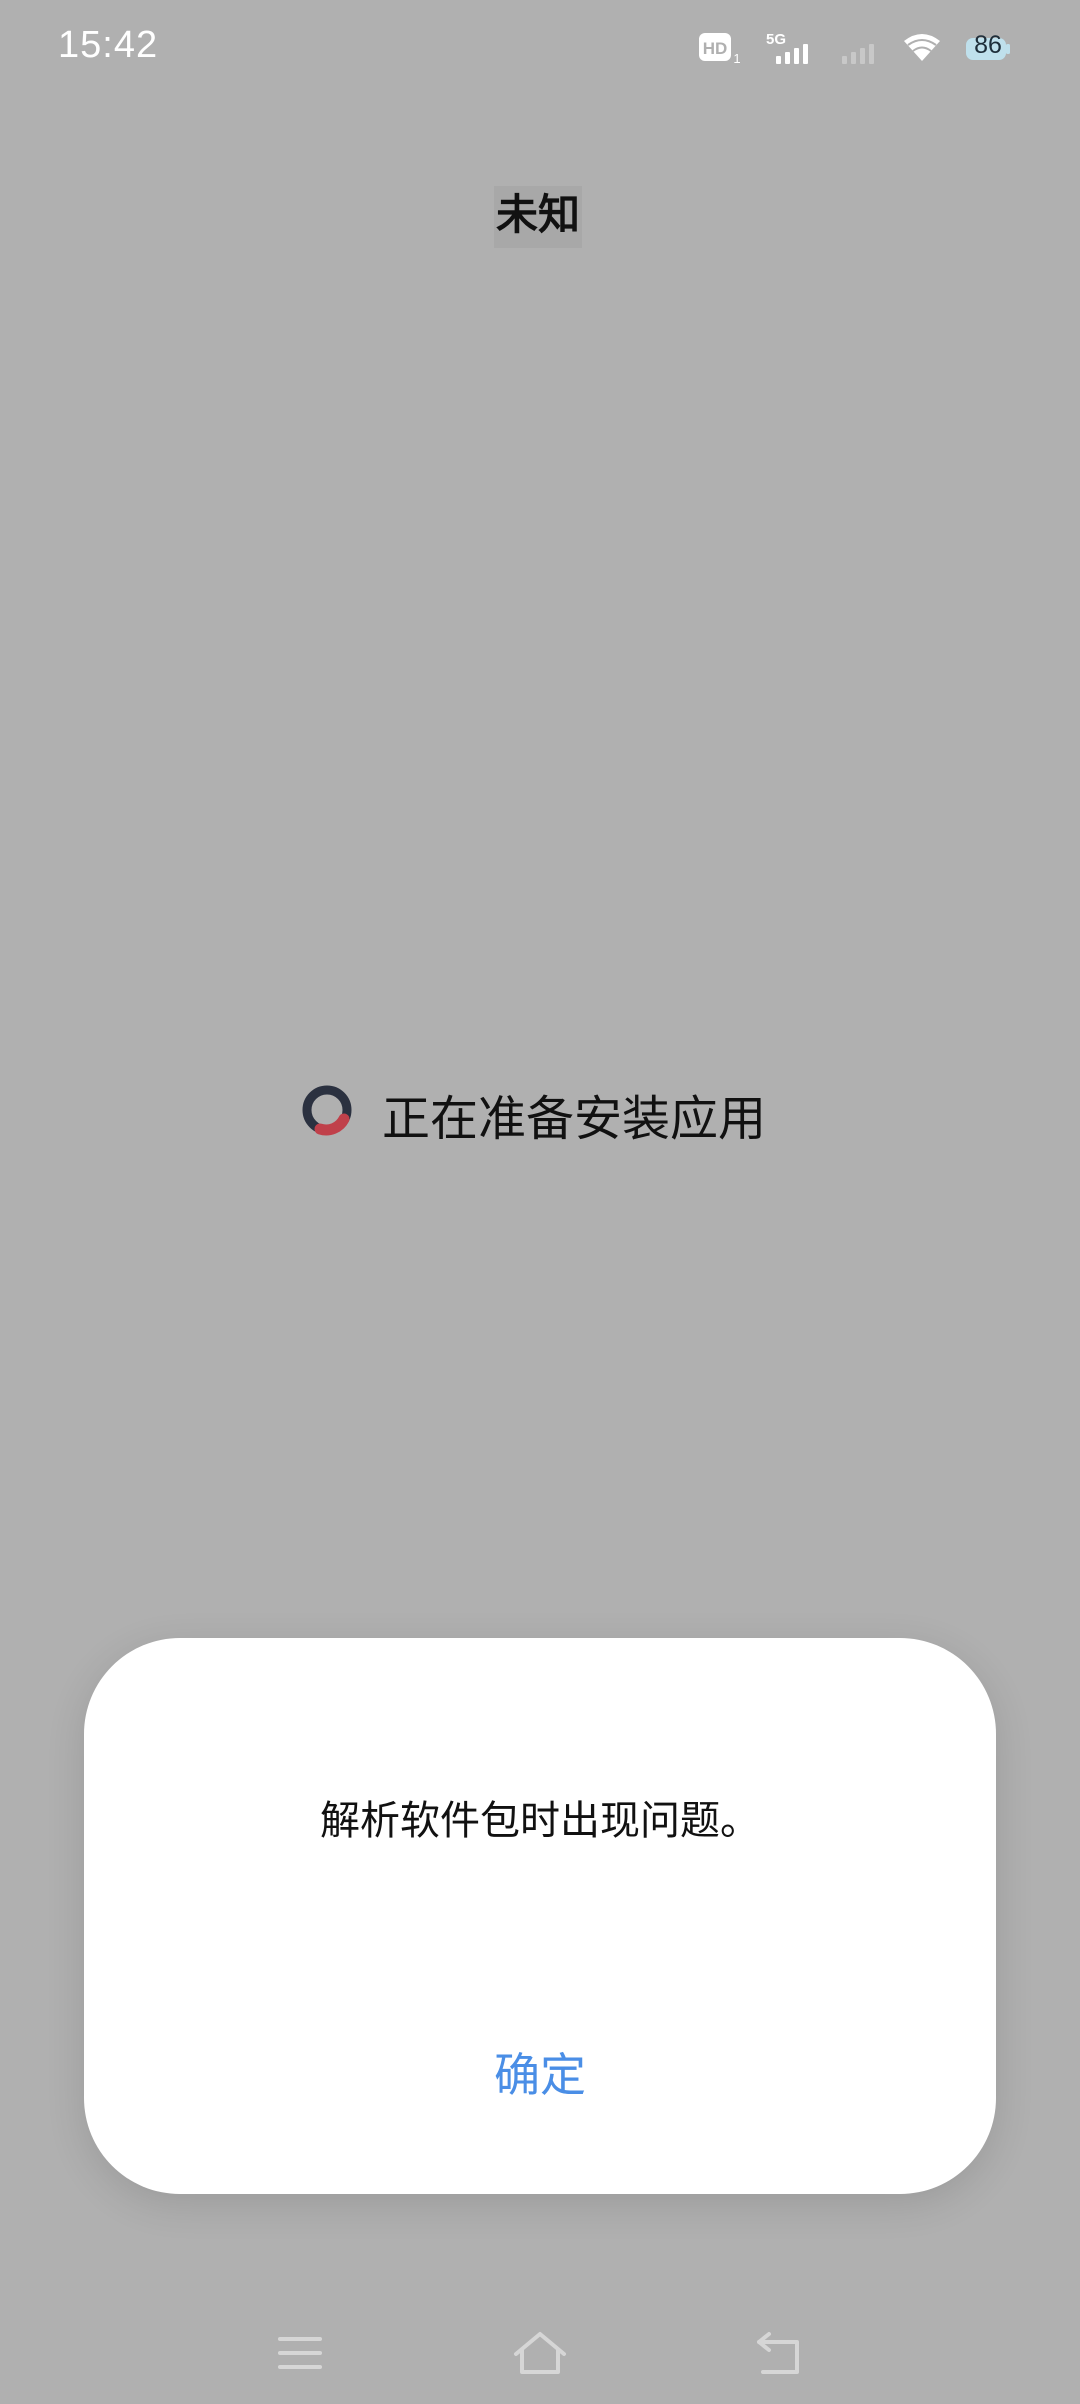 The width and height of the screenshot is (1080, 2404). What do you see at coordinates (859, 48) in the screenshot?
I see `signal-secondary-icon` at bounding box center [859, 48].